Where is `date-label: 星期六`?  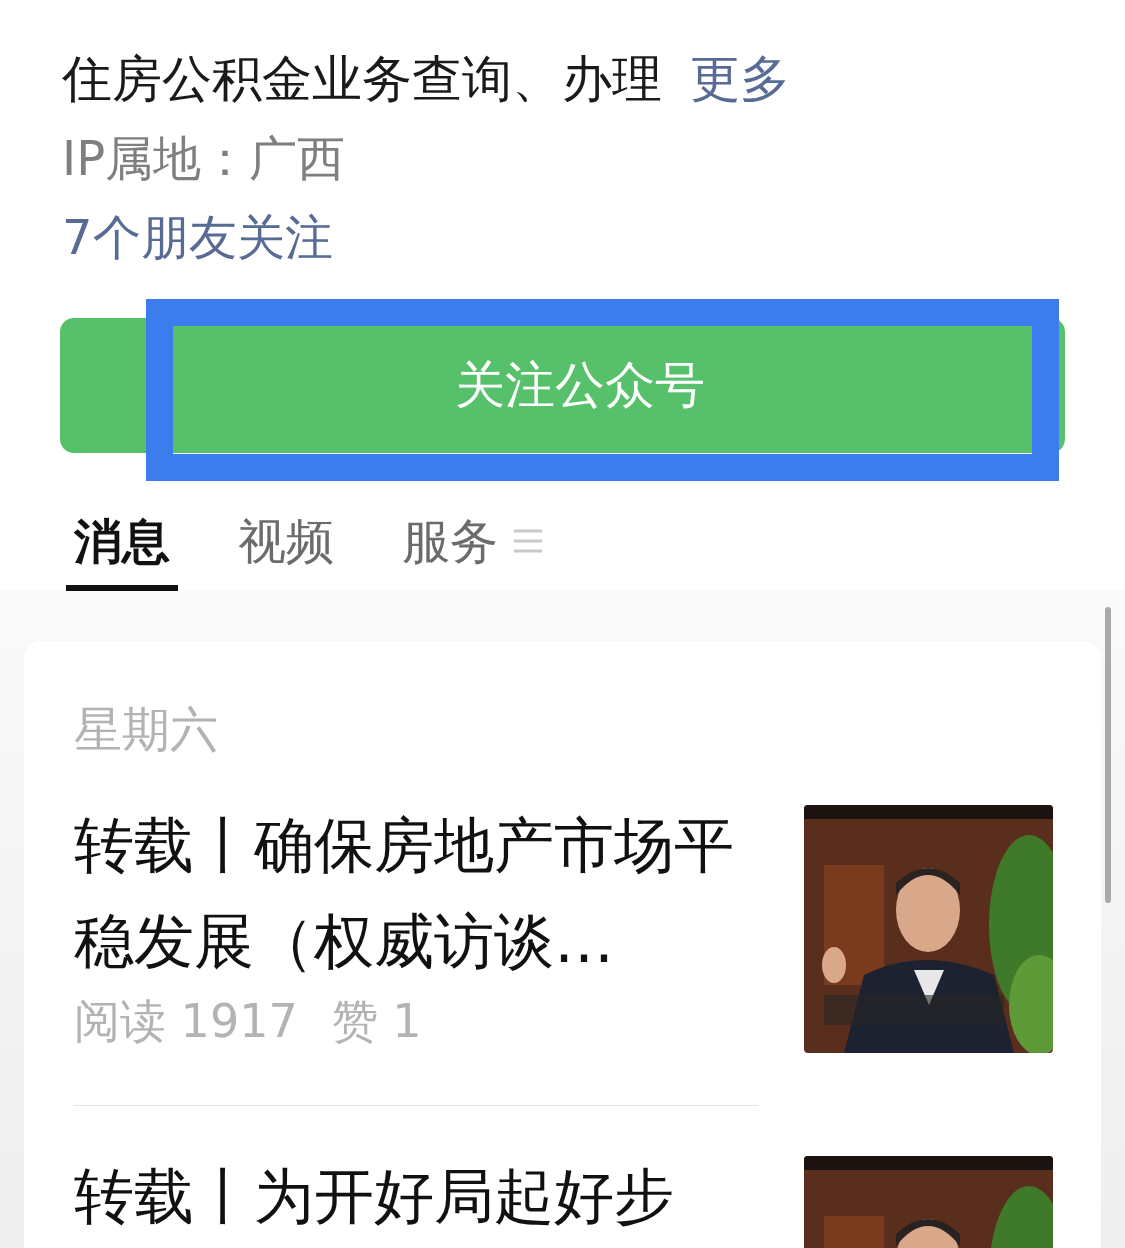
date-label: 星期六 is located at coordinates (146, 729).